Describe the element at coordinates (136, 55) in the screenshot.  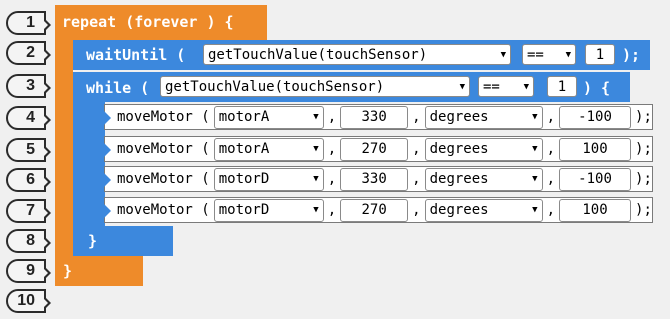
I see `wait-until-keyword: waitUntil (` at that location.